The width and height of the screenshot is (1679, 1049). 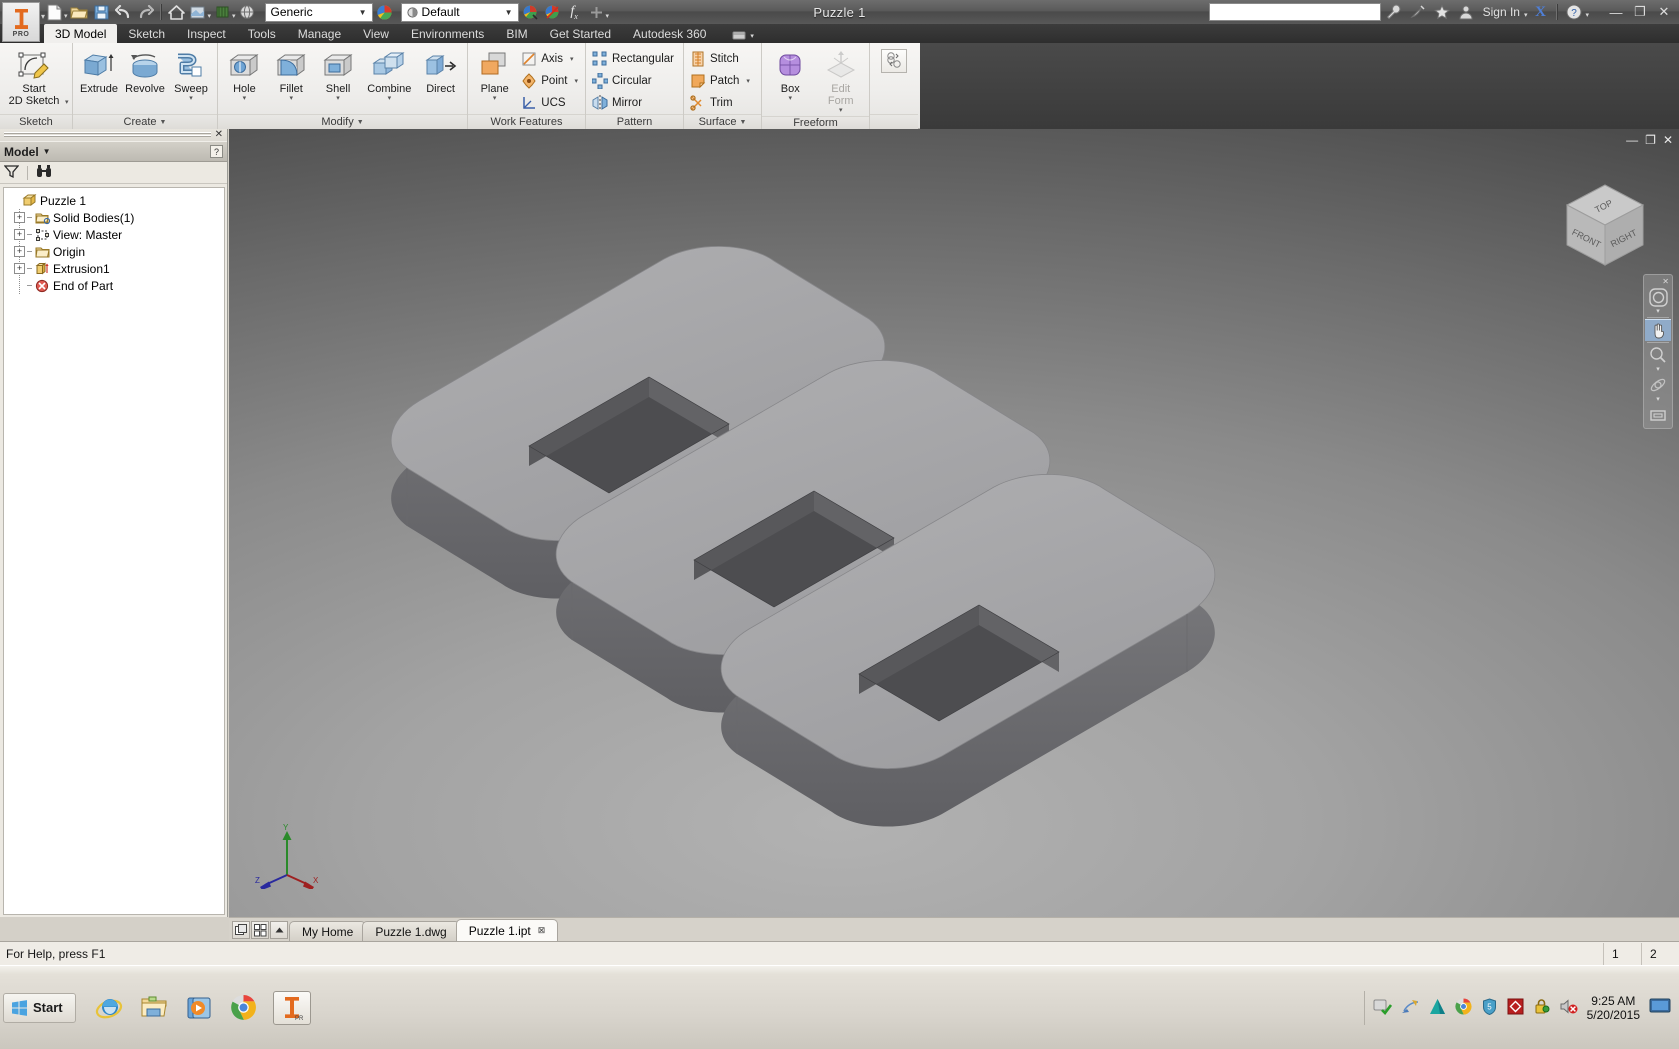 I want to click on shell-dropdown-caret: ▾, so click(x=338, y=98).